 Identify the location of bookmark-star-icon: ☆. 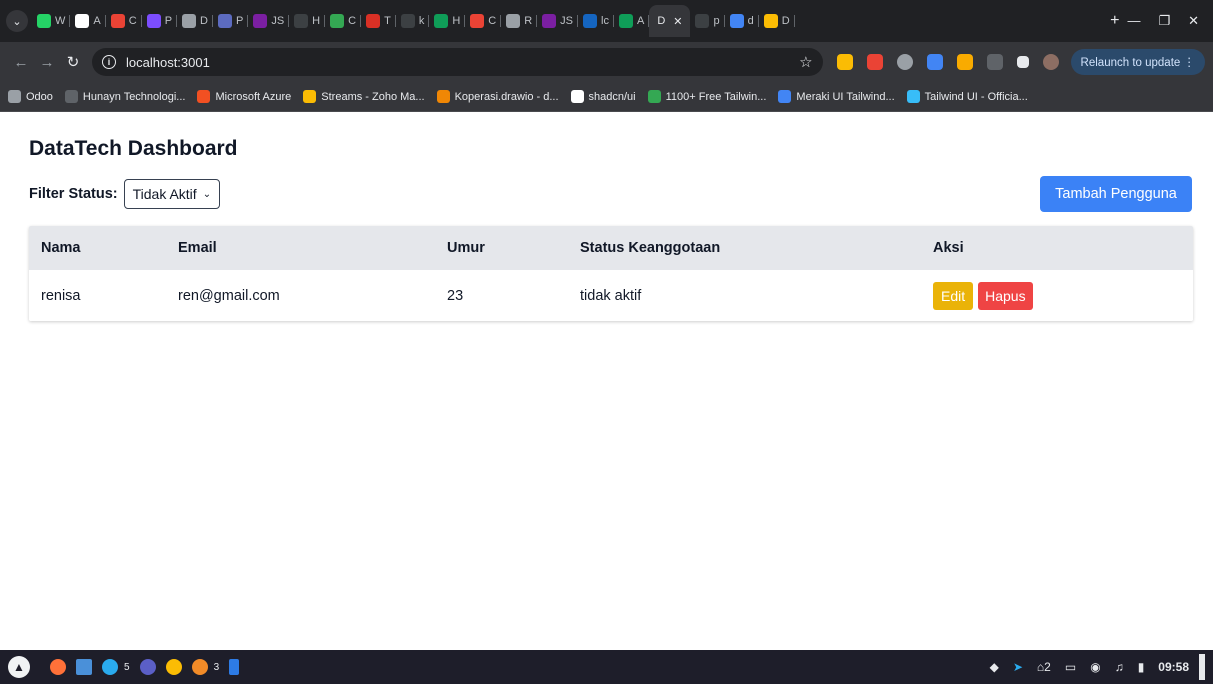
(805, 62).